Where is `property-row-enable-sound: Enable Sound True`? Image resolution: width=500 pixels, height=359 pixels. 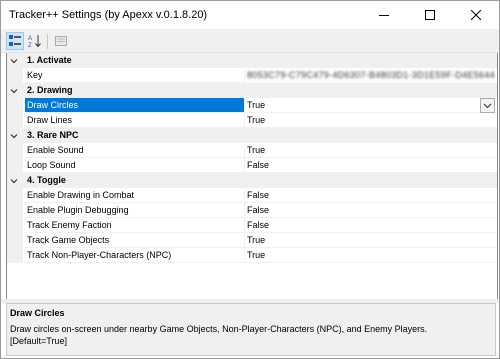 property-row-enable-sound: Enable Sound True is located at coordinates (252, 150).